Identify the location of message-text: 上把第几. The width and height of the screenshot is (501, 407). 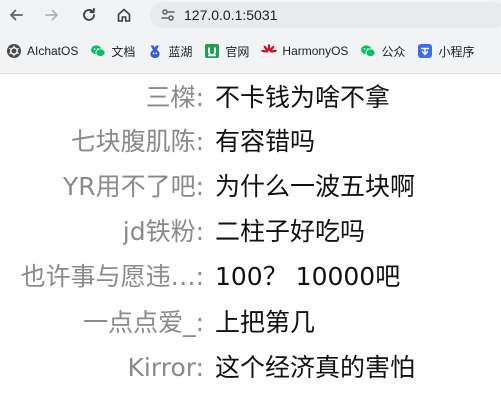
(265, 322).